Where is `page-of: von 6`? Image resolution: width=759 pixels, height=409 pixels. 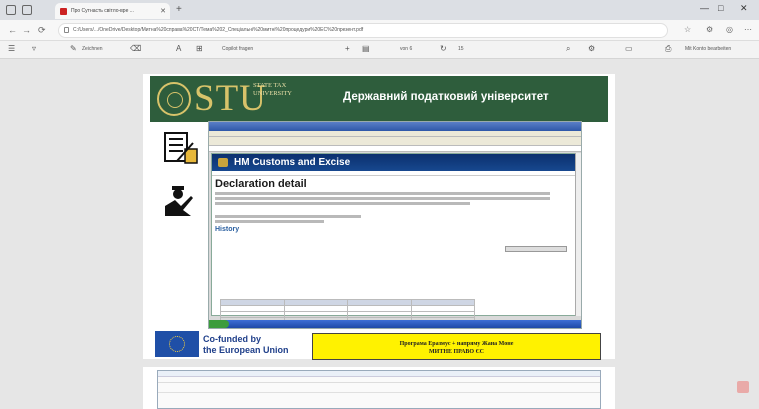 page-of: von 6 is located at coordinates (406, 49).